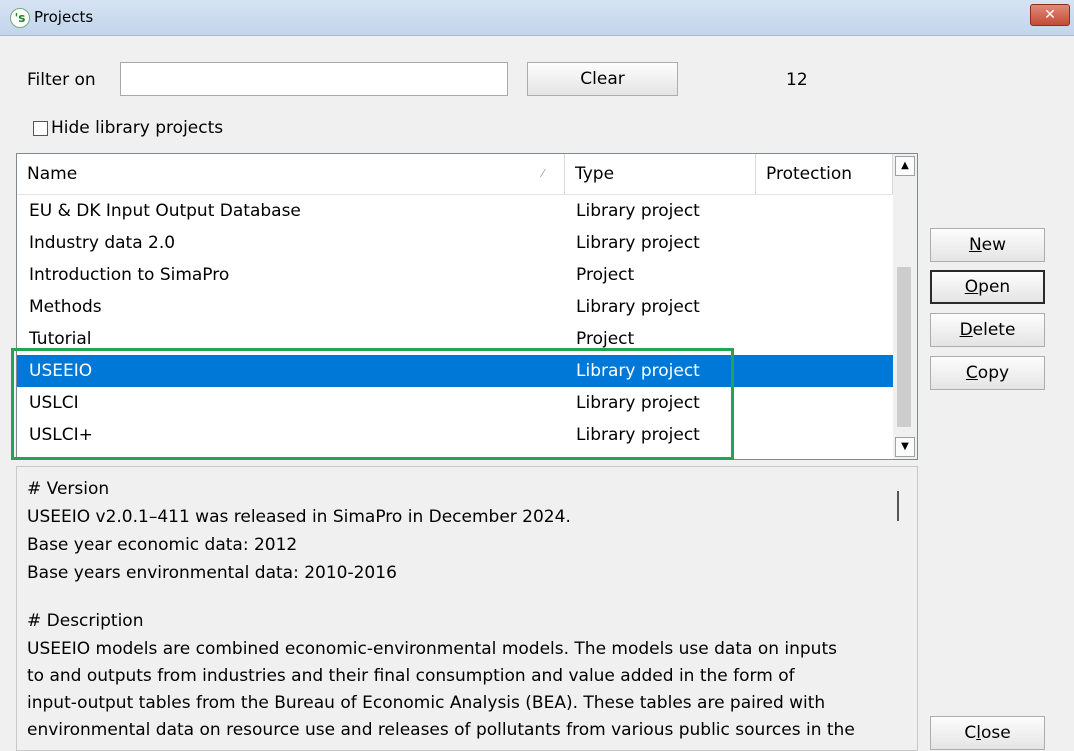 This screenshot has height=751, width=1074. Describe the element at coordinates (162, 545) in the screenshot. I see `description-line: Base year economic data: 2012` at that location.